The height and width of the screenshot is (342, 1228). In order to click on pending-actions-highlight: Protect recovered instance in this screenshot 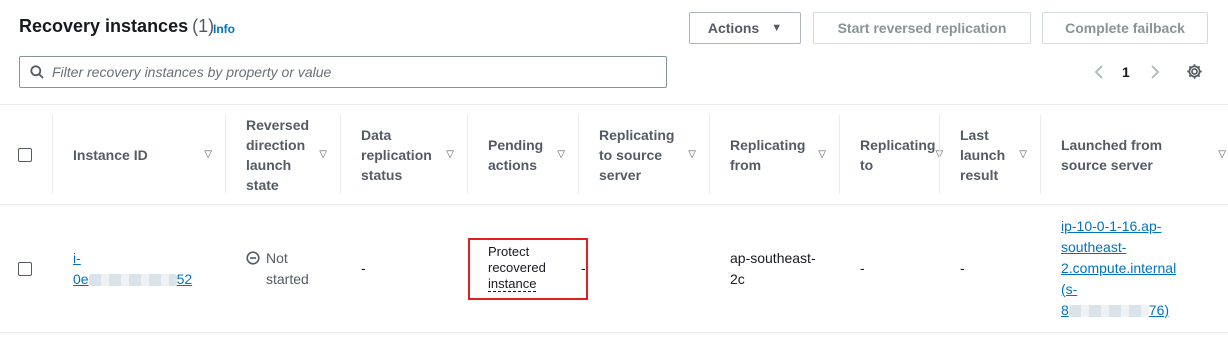, I will do `click(528, 268)`.